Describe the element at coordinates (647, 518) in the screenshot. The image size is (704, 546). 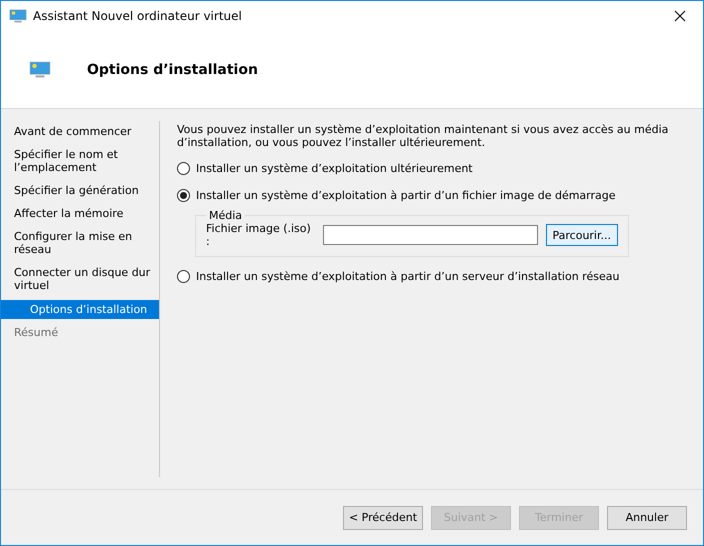
I see `wizard-button: Annuler` at that location.